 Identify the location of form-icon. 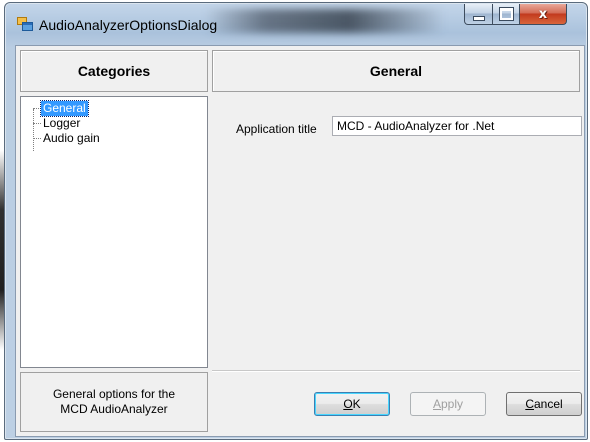
(25, 24).